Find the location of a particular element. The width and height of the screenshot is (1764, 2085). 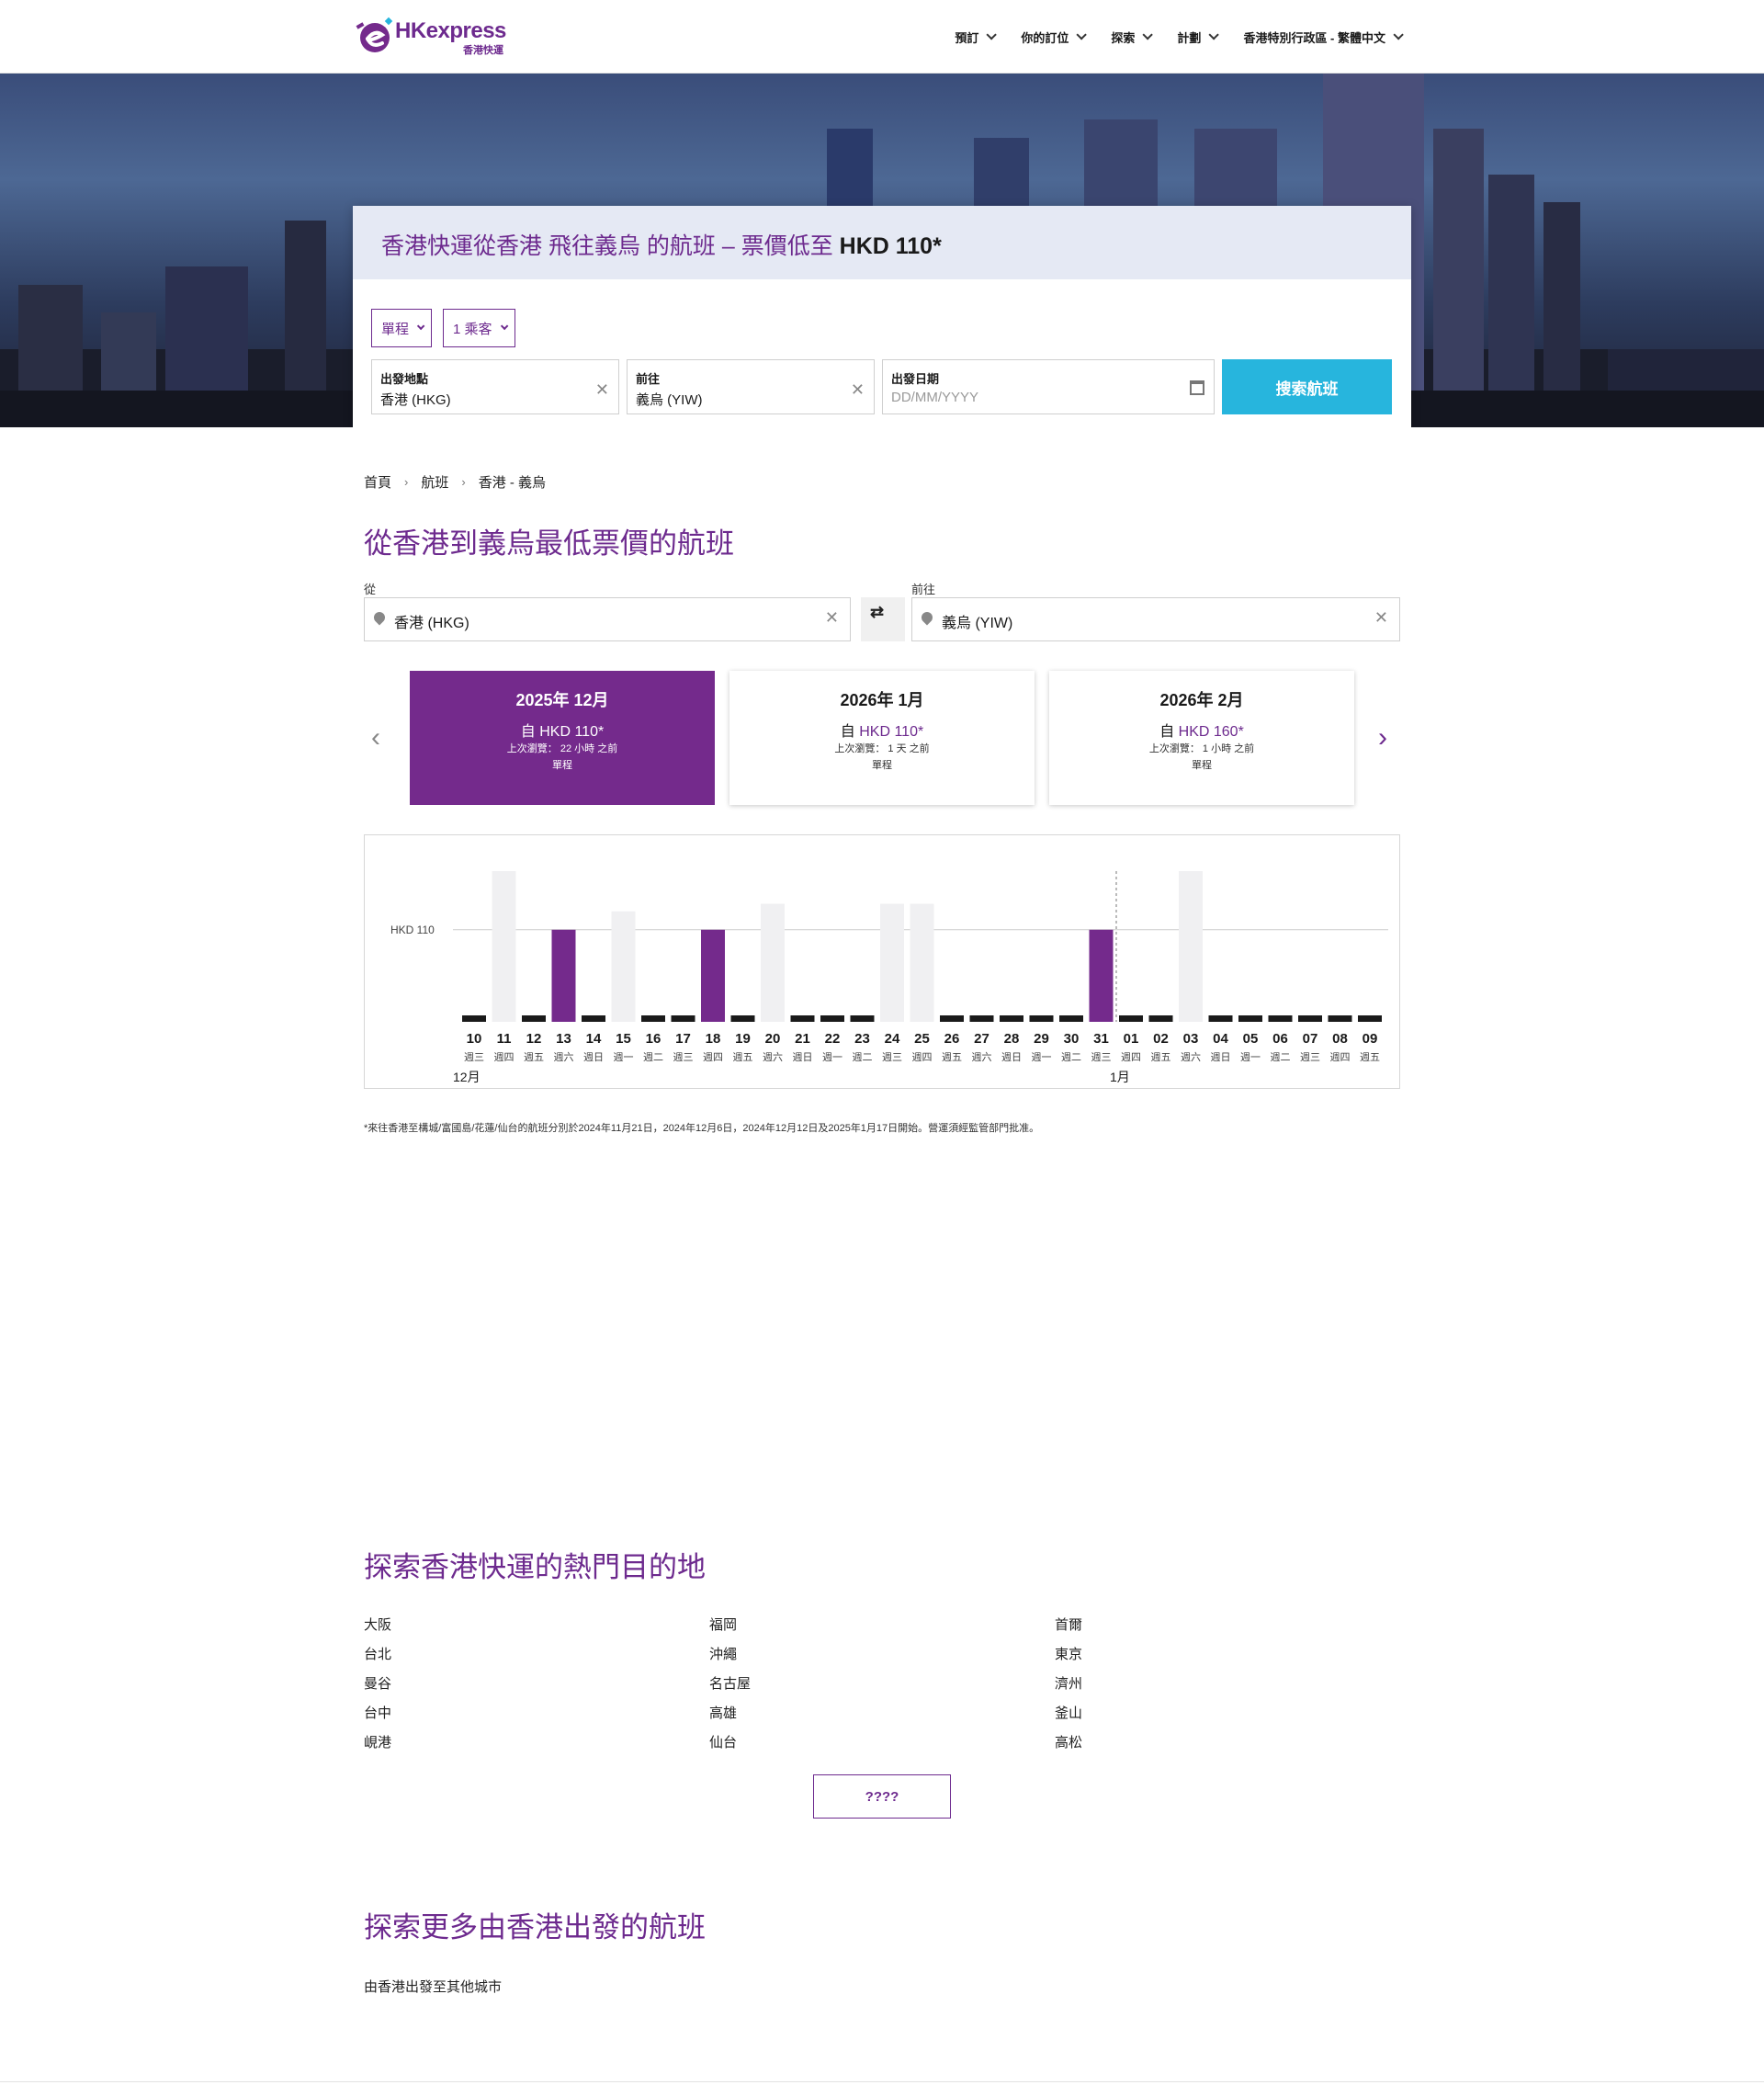

destination-link: 釜山 is located at coordinates (1068, 1720).